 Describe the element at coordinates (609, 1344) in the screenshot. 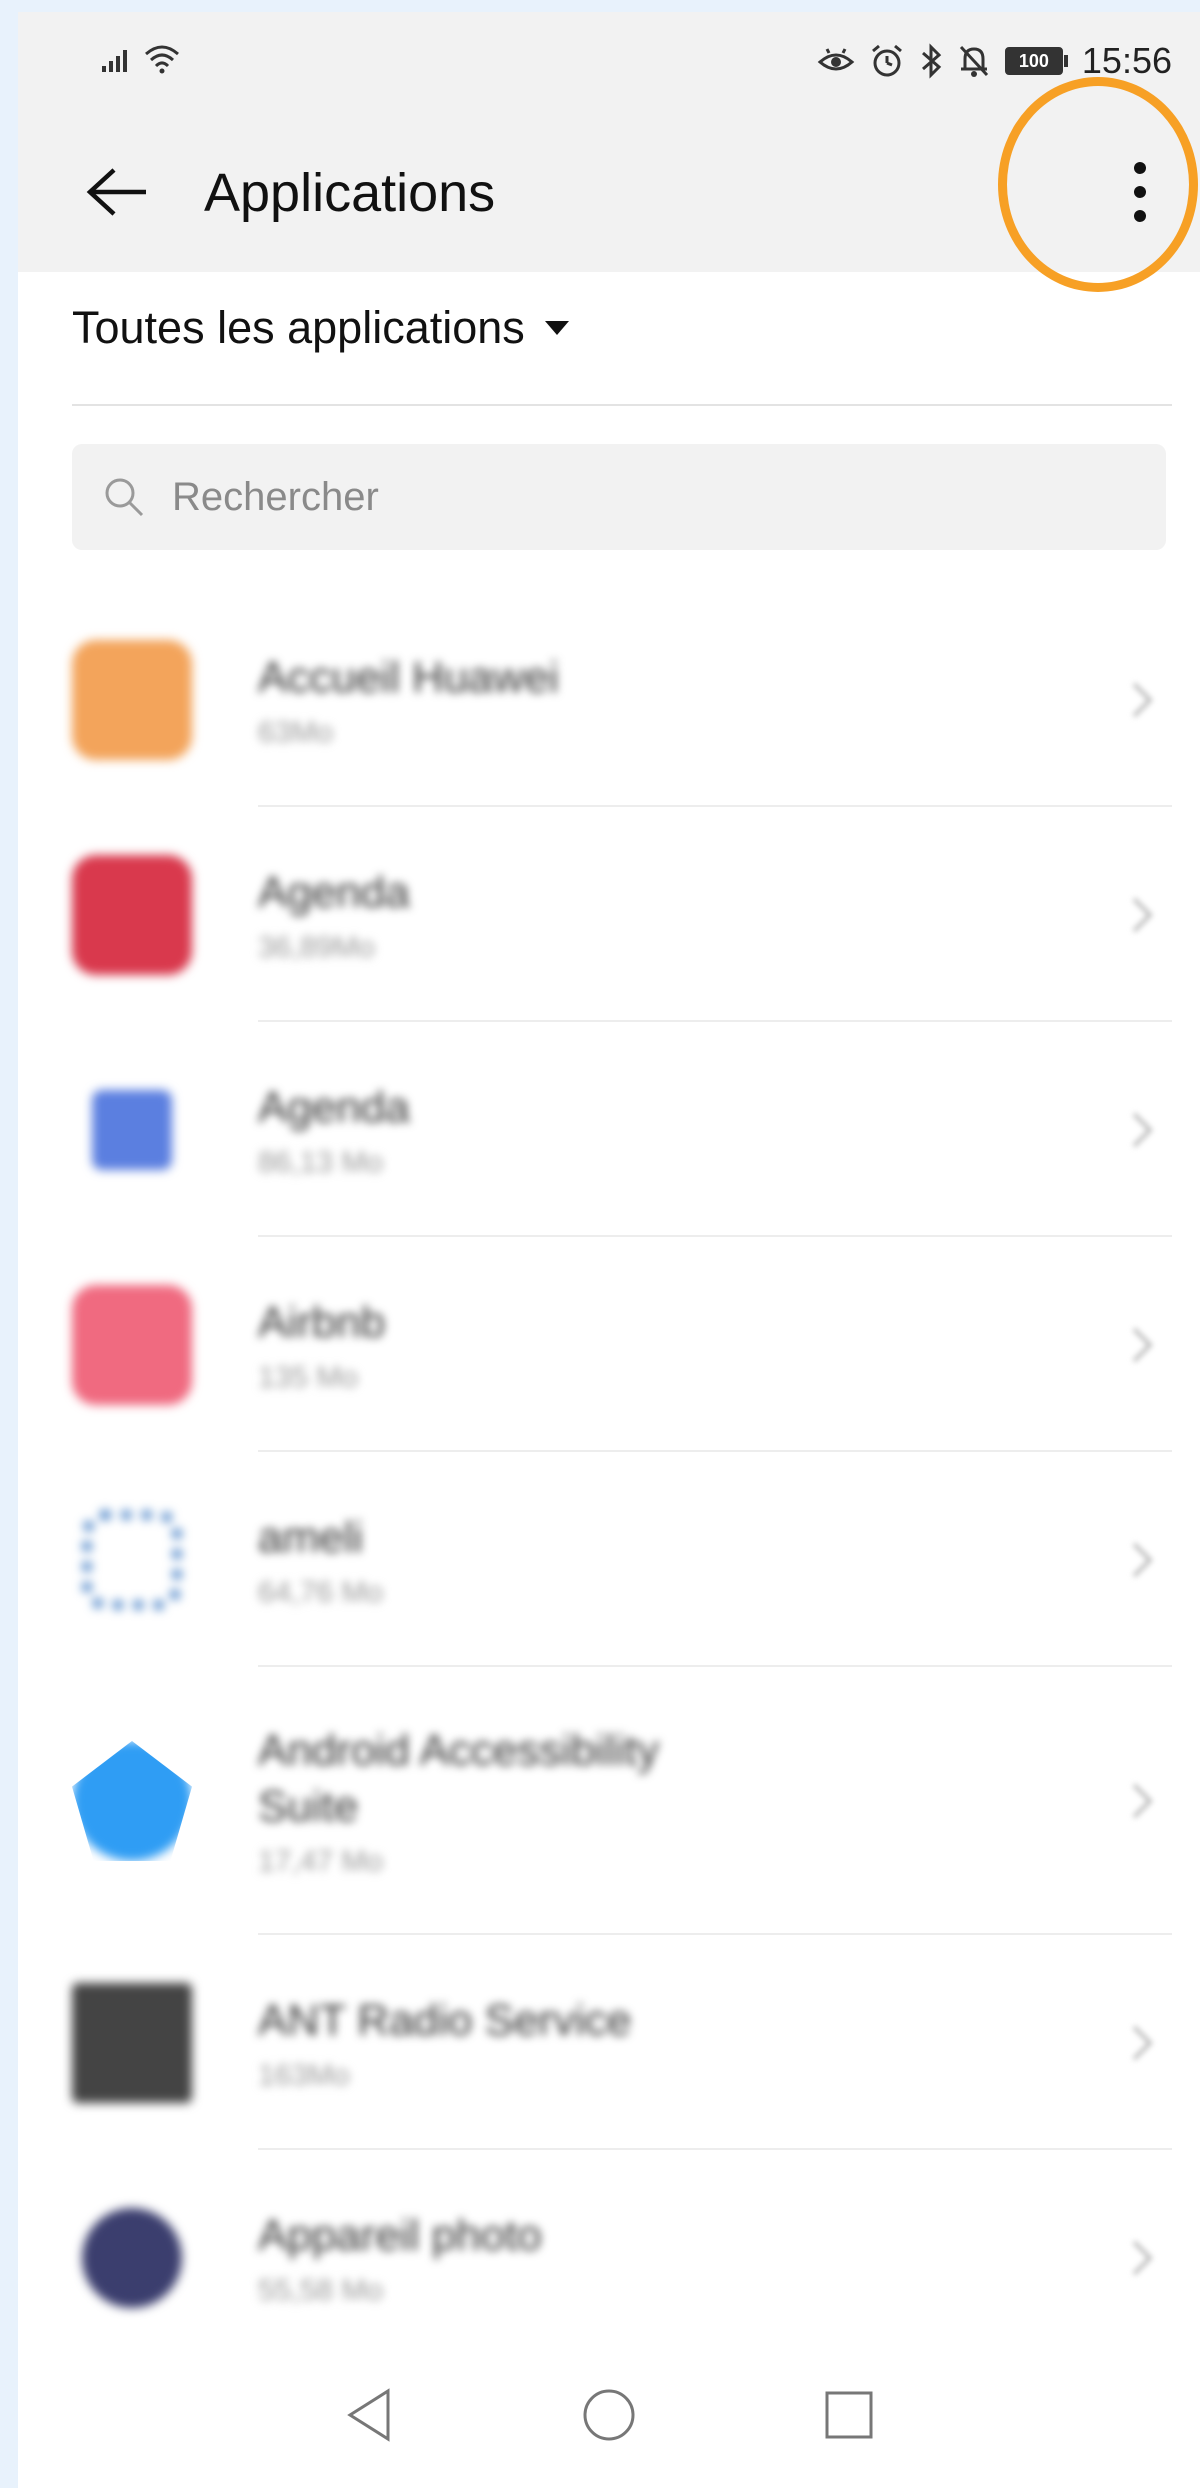

I see `app-list-item: Airbnb 135 Mo` at that location.